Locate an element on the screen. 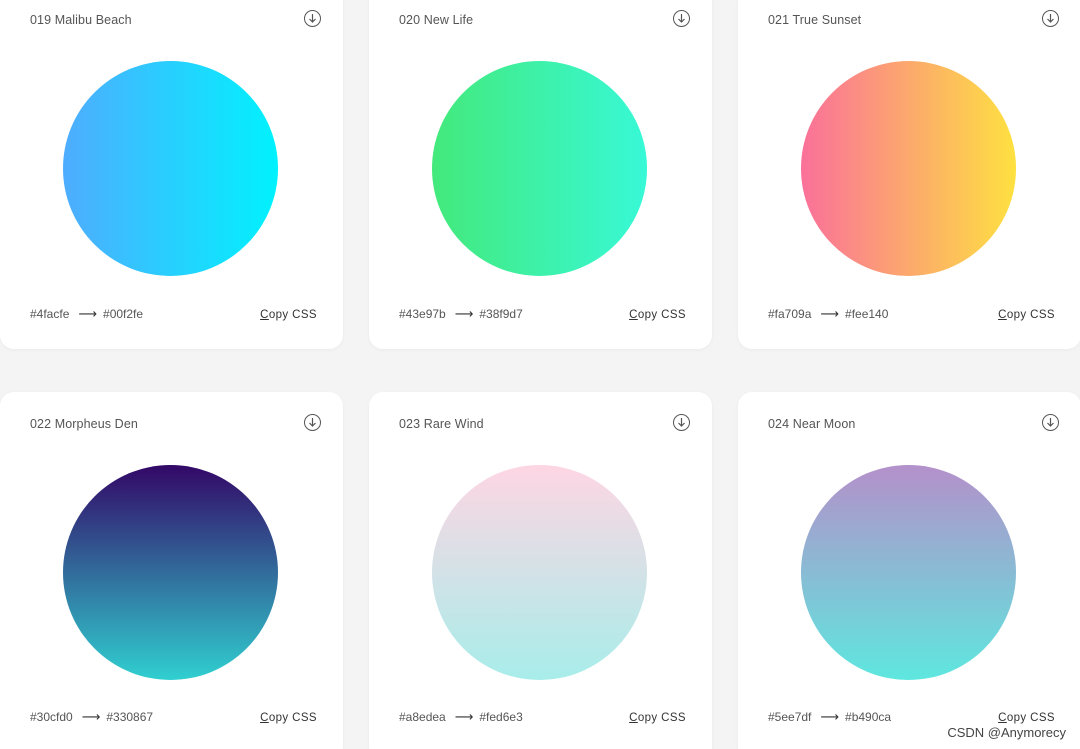  color-to: #00f2fe is located at coordinates (123, 314).